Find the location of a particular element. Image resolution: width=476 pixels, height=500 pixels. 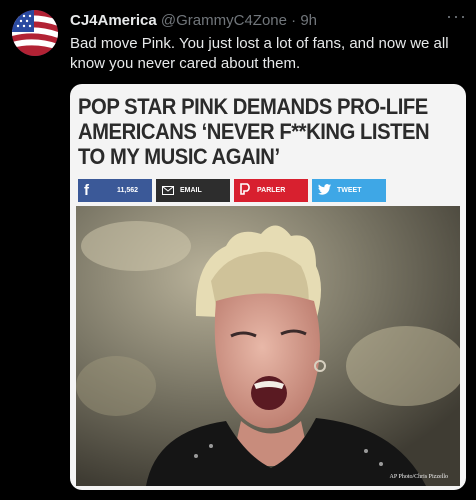

share-bar: f 11,562 EMAIL PARLER TWEET is located at coordinates (271, 191).